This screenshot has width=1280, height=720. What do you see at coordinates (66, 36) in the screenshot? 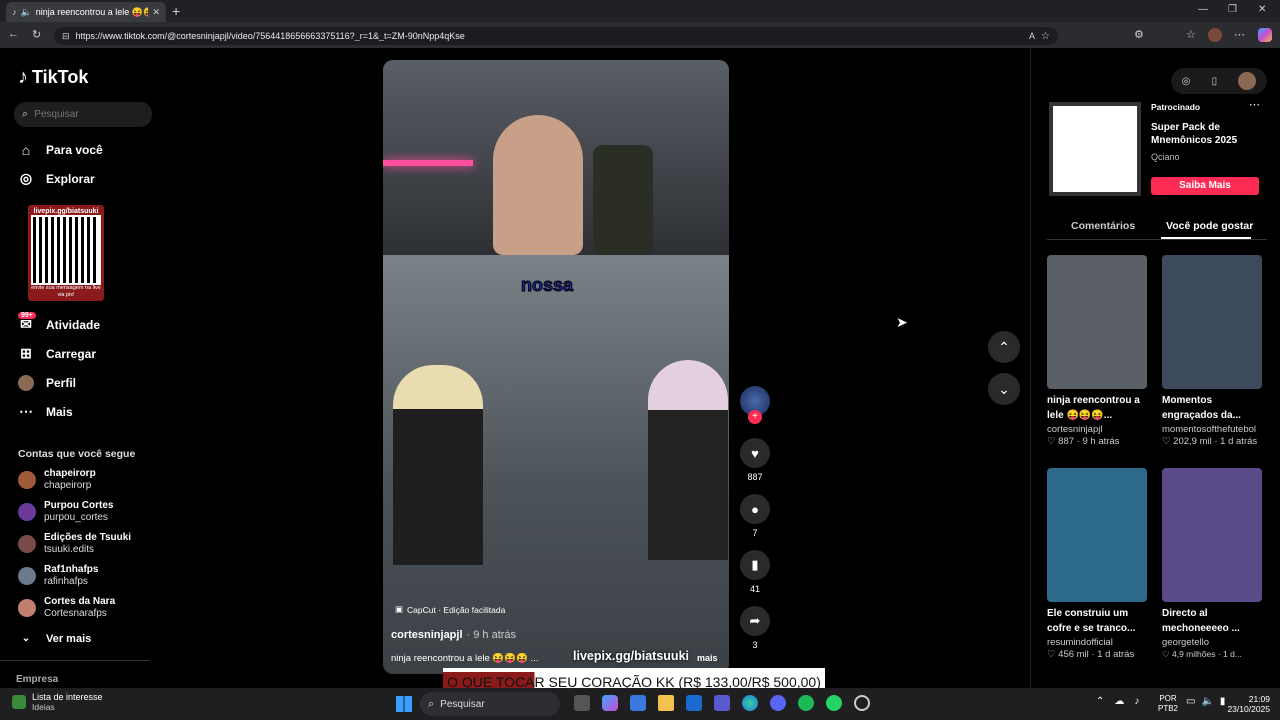
I see `site-info-icon: ⊟` at bounding box center [66, 36].